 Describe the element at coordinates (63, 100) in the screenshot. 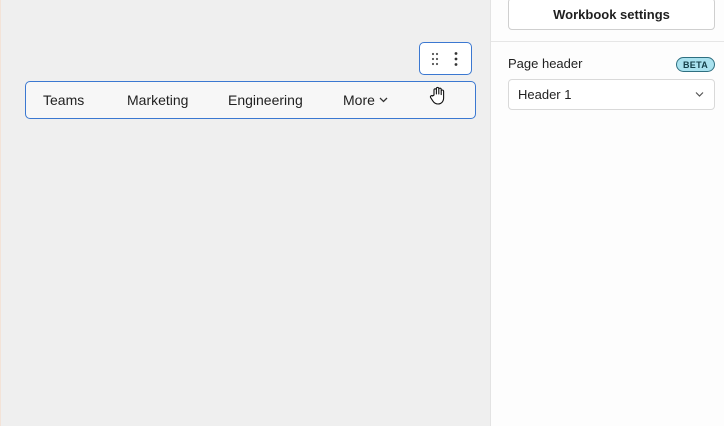

I see `nav-item-teams: Teams` at that location.